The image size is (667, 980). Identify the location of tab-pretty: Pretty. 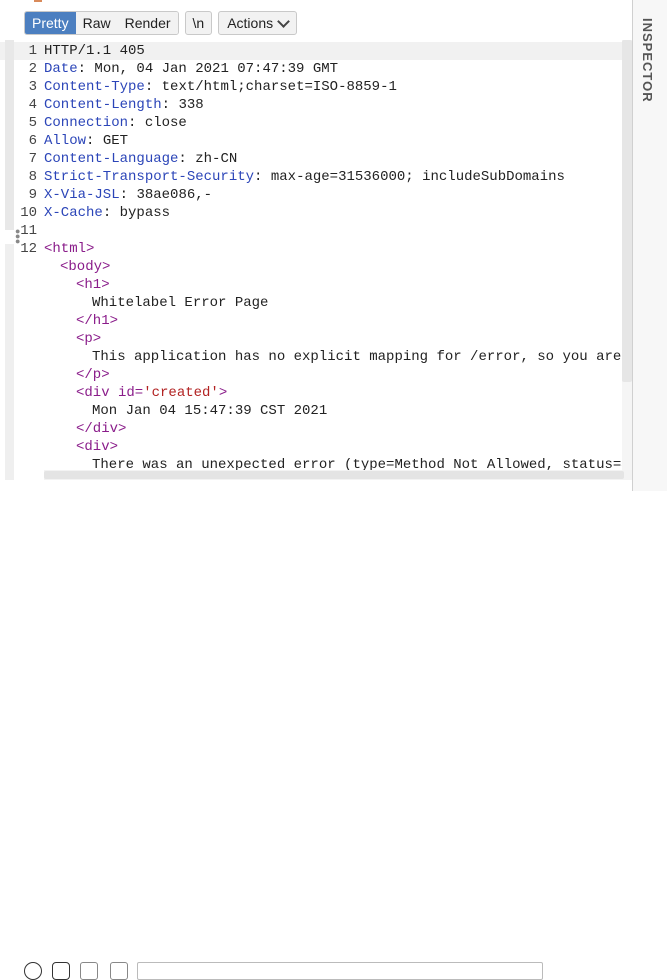
(50, 23).